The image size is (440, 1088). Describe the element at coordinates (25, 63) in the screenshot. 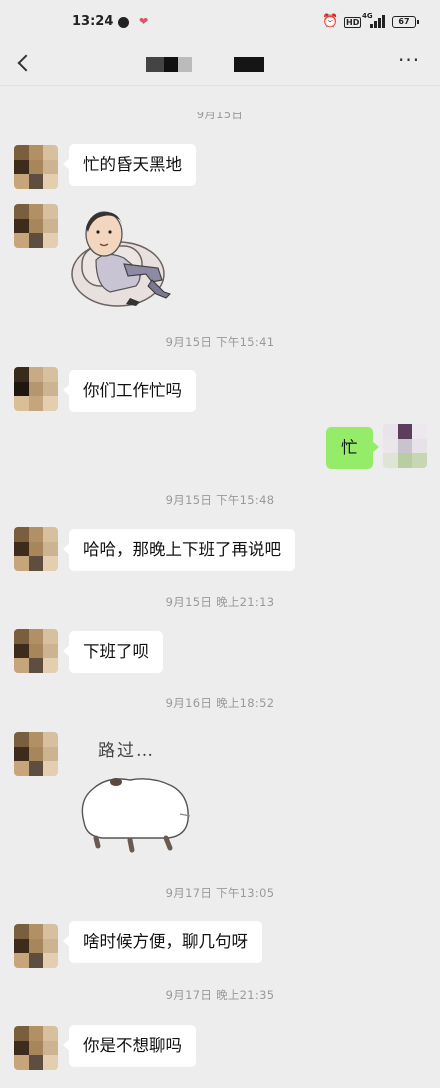

I see `chevron-left-icon` at that location.